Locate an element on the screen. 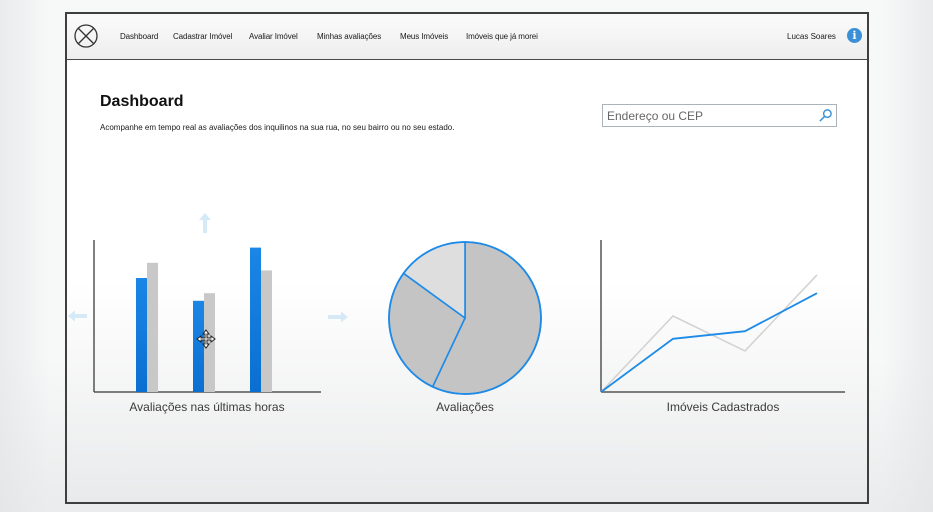  nav-dashboard: Dashboard is located at coordinates (139, 36).